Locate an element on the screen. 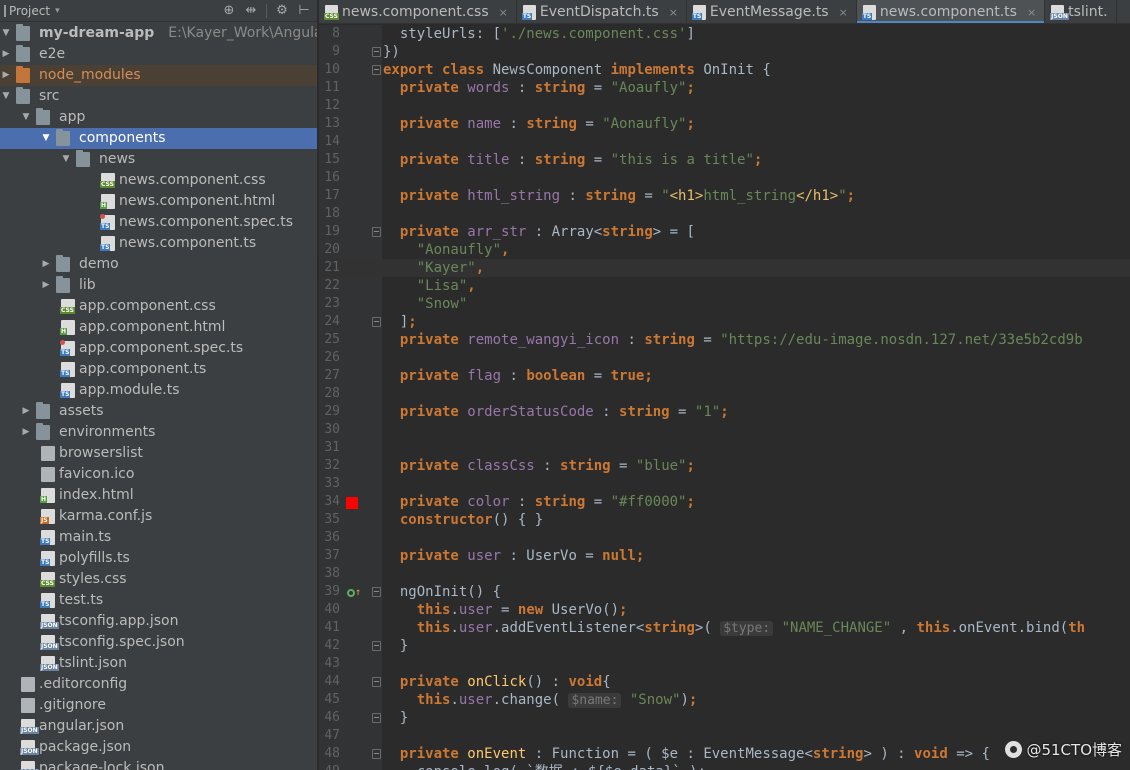  tree-file: JSON tslint.json is located at coordinates (158, 663).